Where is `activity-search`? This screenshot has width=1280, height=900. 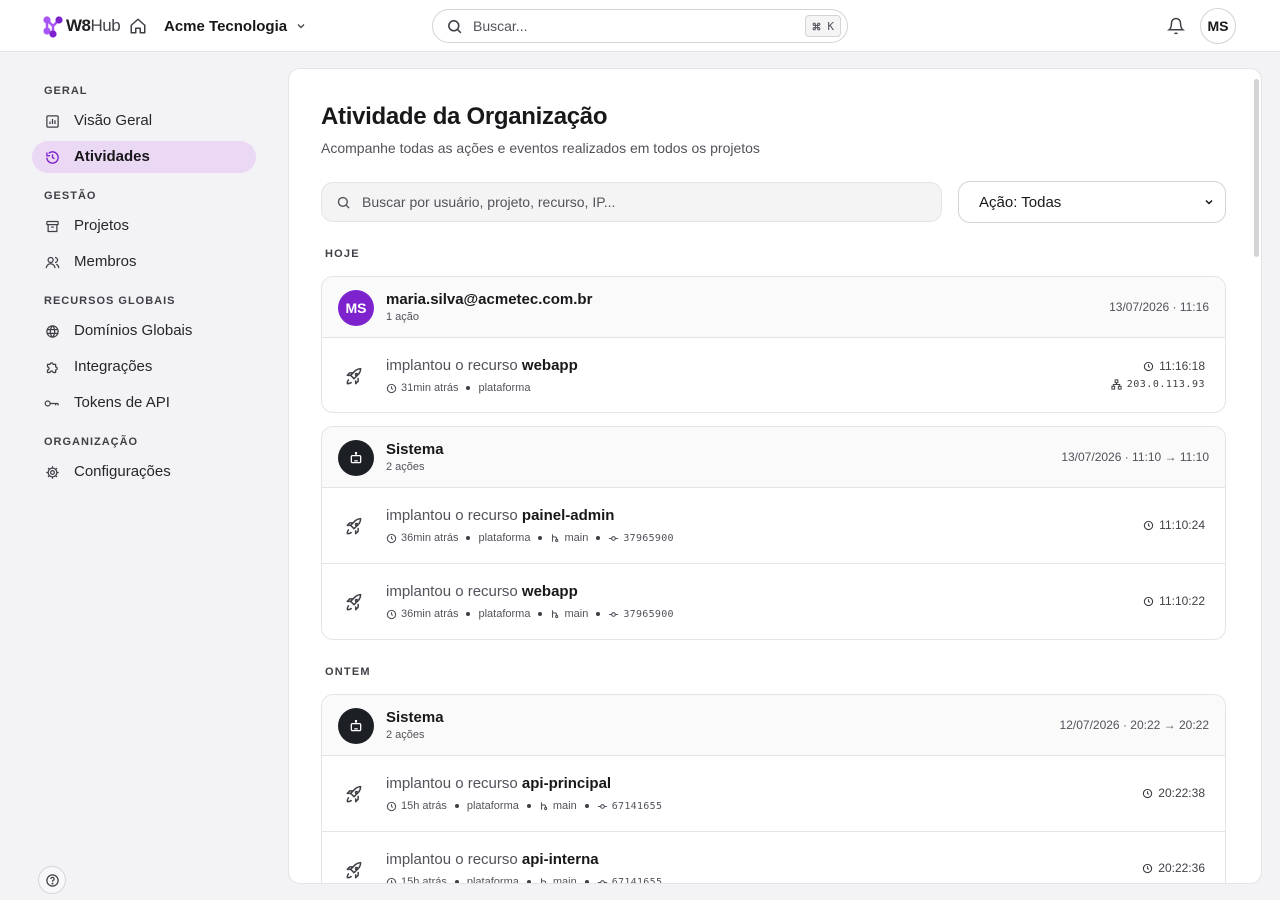 activity-search is located at coordinates (631, 202).